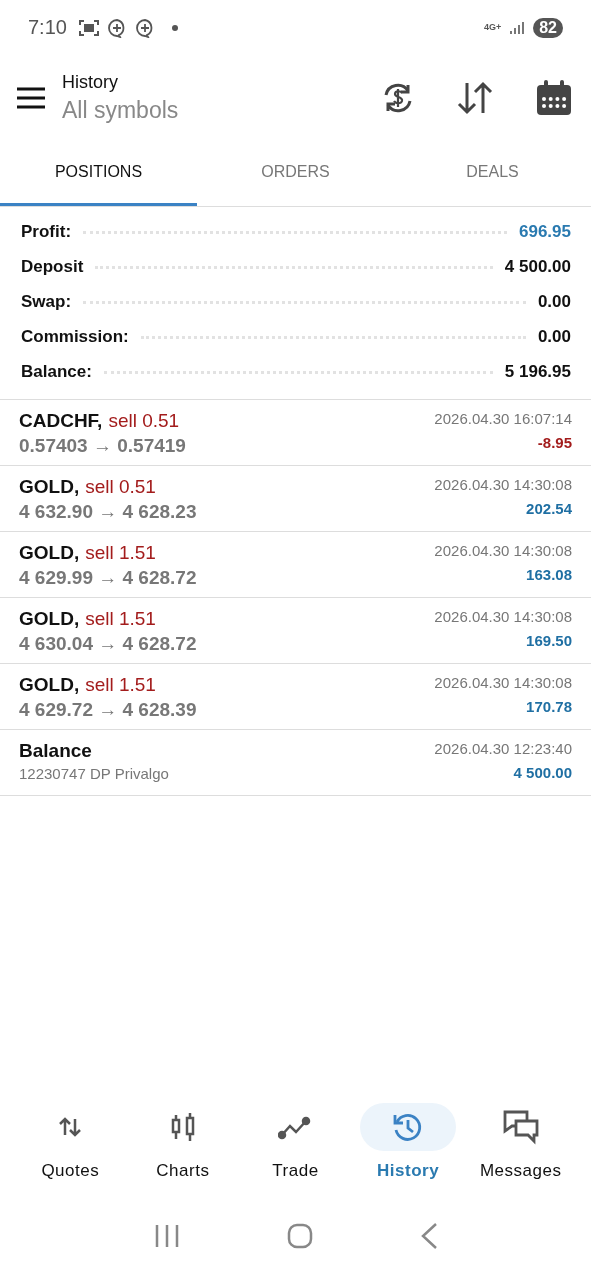  I want to click on dot-icon, so click(174, 27).